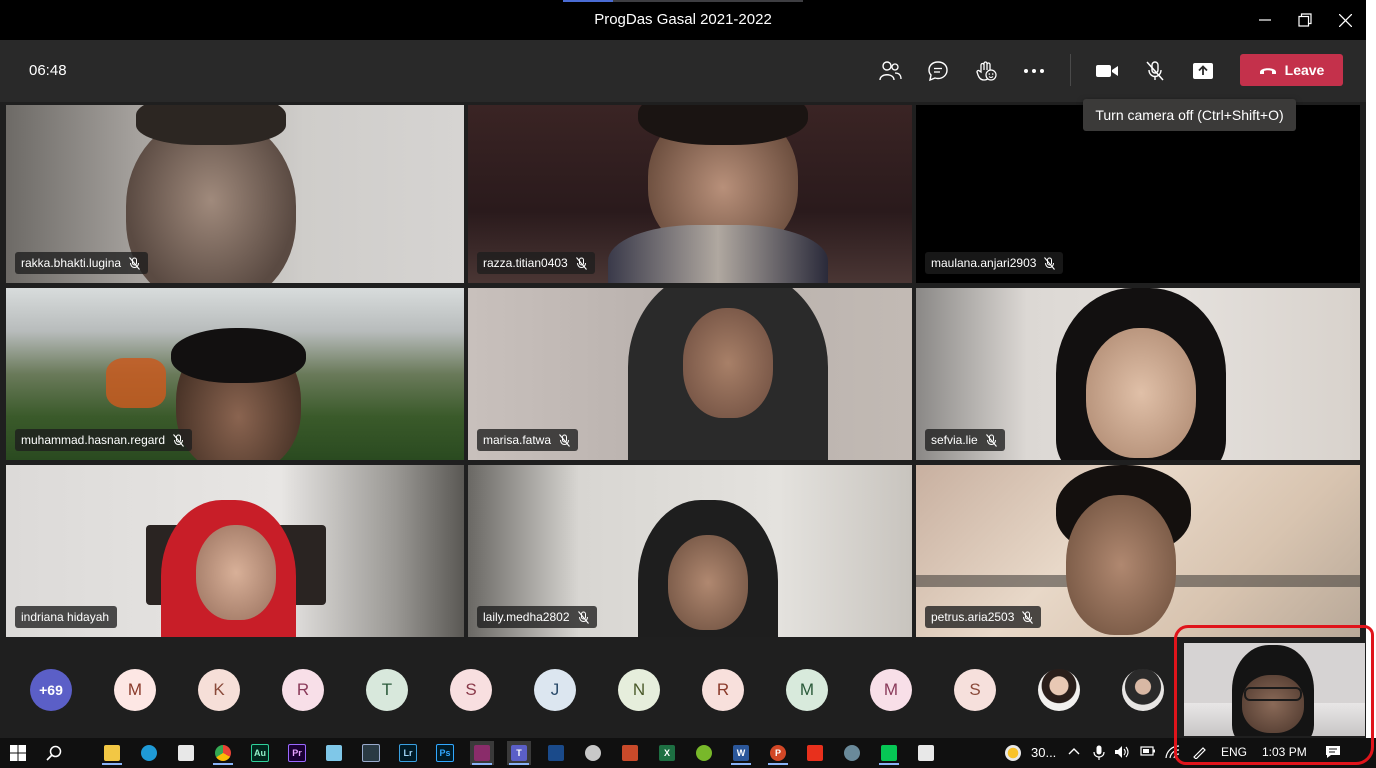 This screenshot has height=768, width=1376. I want to click on language-indicator: ENG, so click(1234, 752).